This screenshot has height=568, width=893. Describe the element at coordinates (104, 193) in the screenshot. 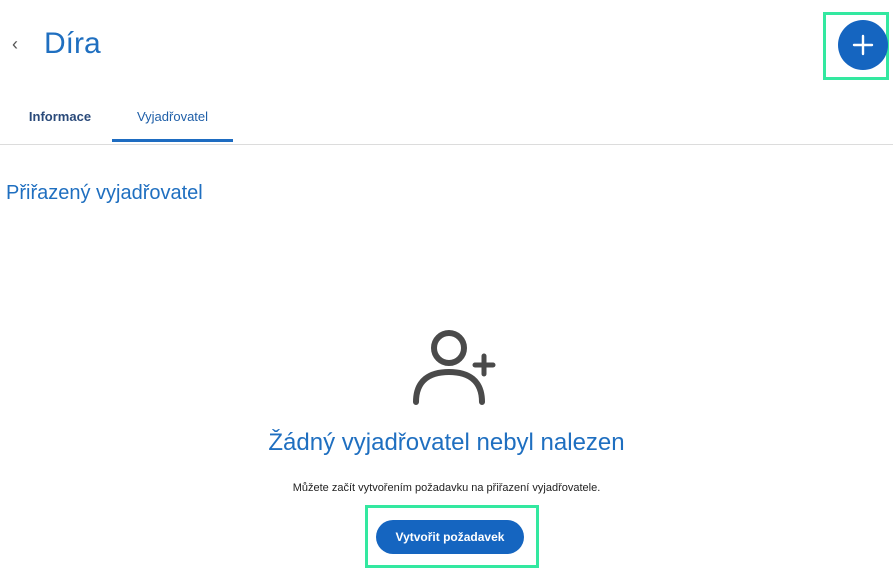

I see `section-title: Přiřazený vyjadřovatel` at that location.